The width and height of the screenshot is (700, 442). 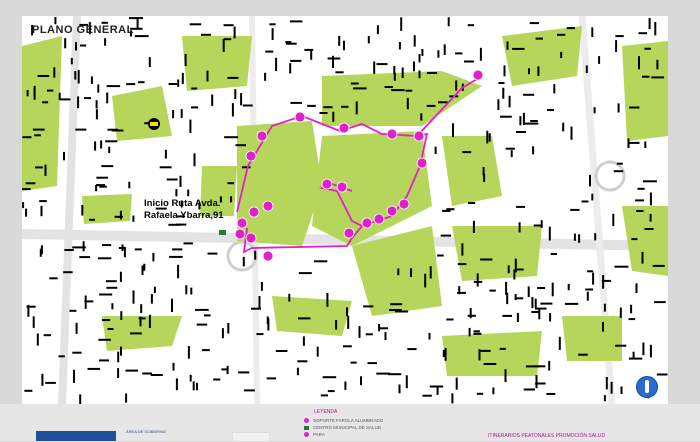 What do you see at coordinates (348, 420) in the screenshot?
I see `legend-item-label: SOPORTE FAROLA ALUMBRADO` at bounding box center [348, 420].